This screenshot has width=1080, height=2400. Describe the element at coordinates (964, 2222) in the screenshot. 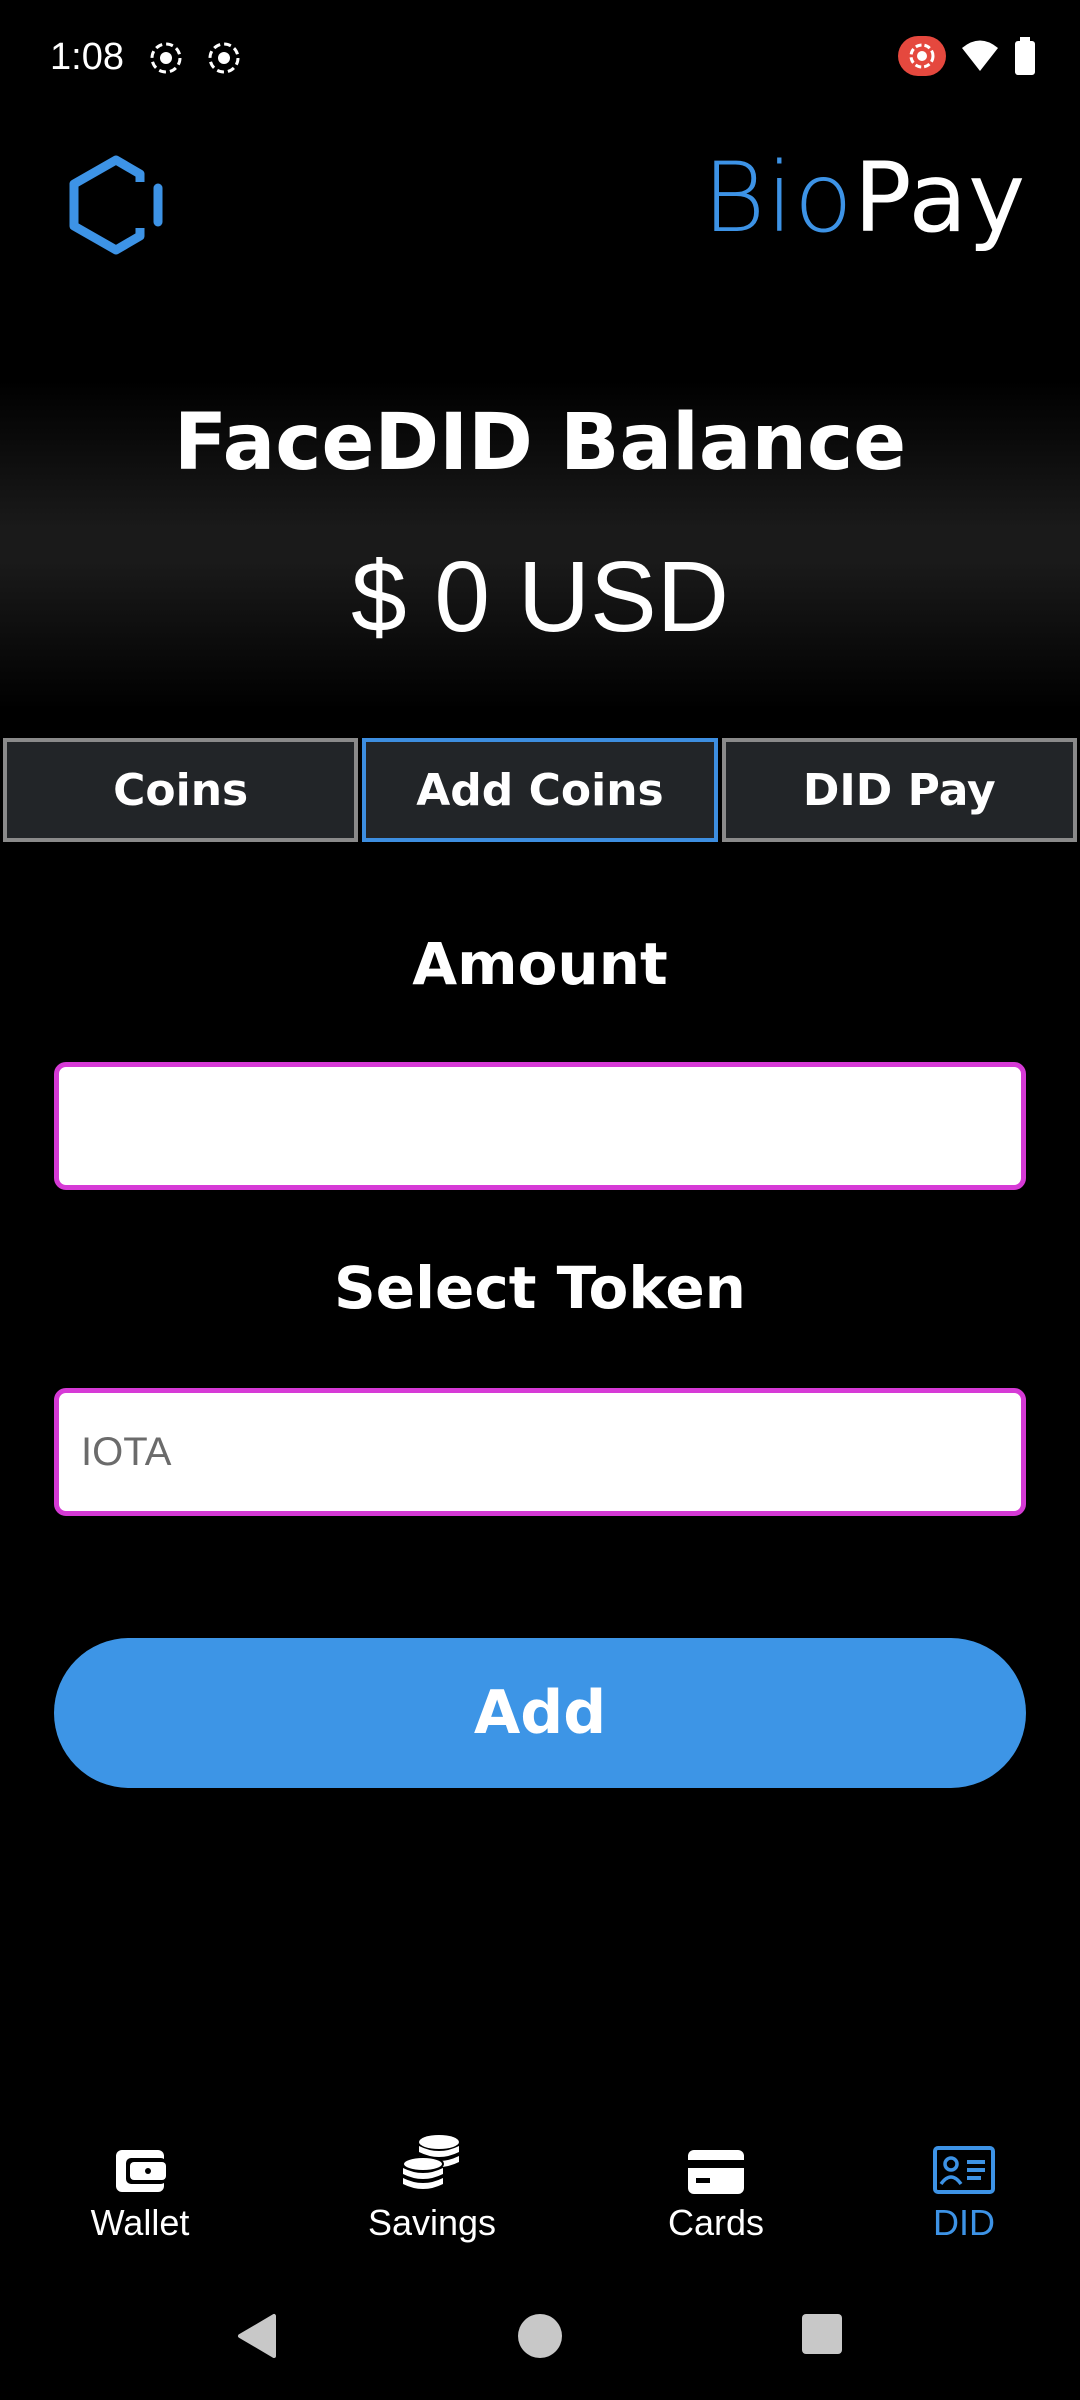

I see `nav-label-did: DID` at that location.